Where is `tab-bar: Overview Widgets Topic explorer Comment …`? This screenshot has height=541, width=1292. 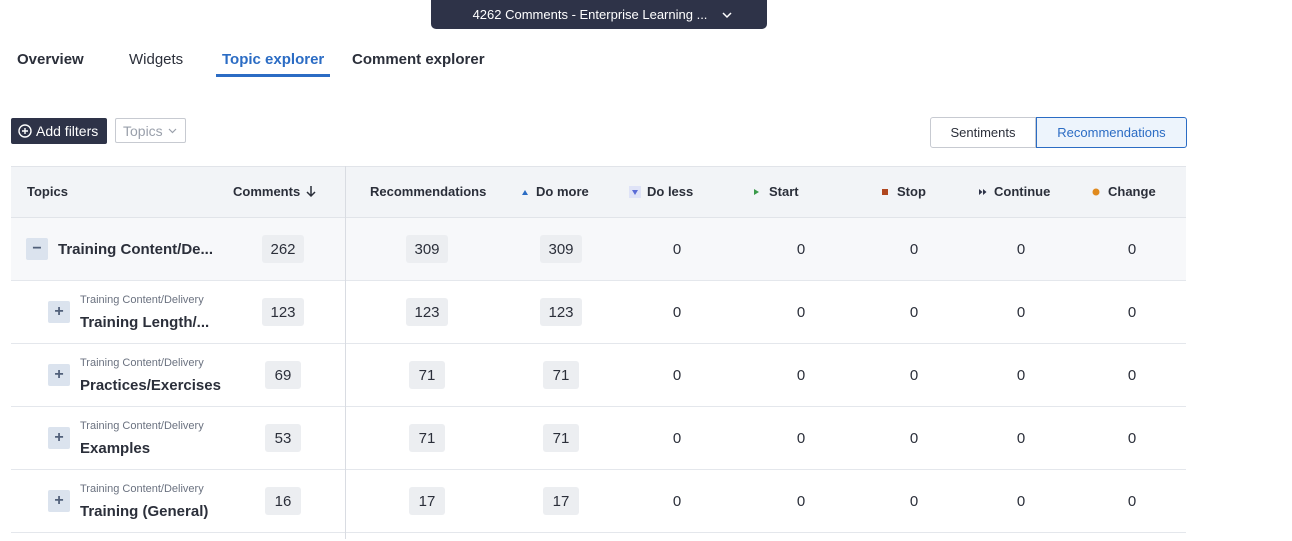
tab-bar: Overview Widgets Topic explorer Comment … is located at coordinates (300, 62).